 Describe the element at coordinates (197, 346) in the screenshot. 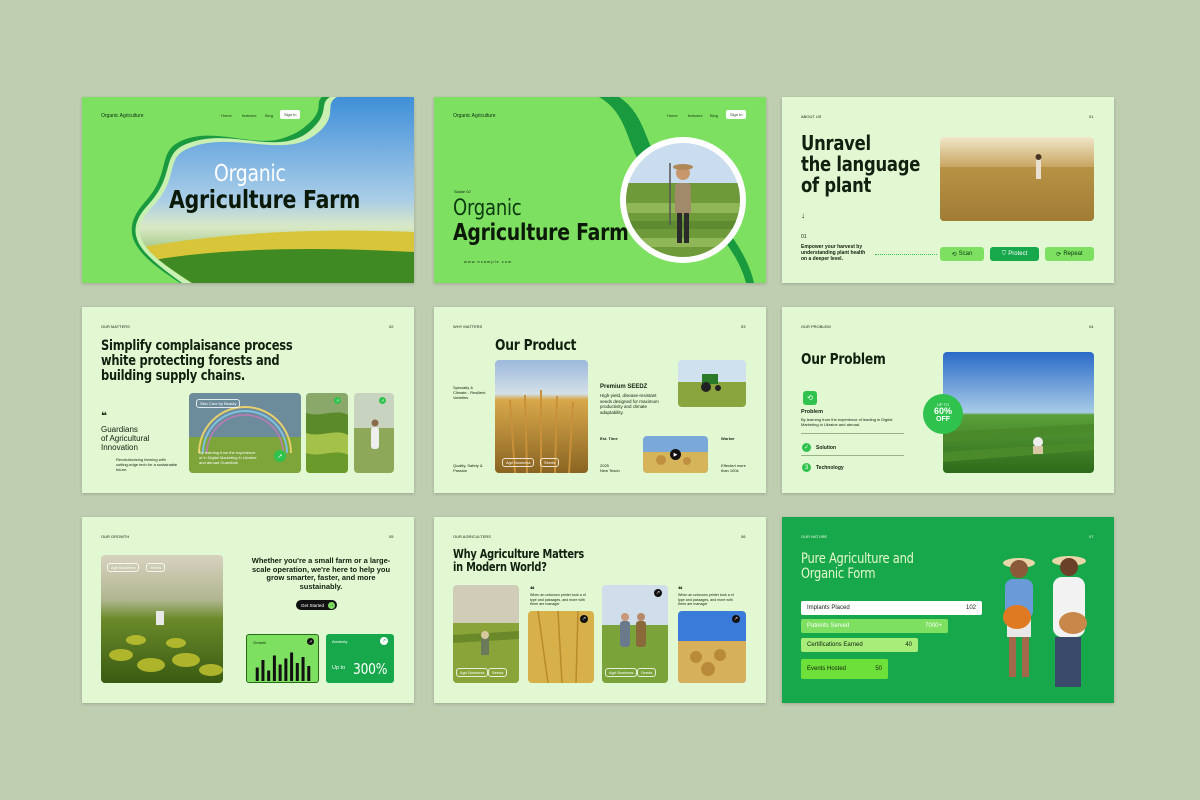

I see `title-line1: Simplify complaisance process` at that location.